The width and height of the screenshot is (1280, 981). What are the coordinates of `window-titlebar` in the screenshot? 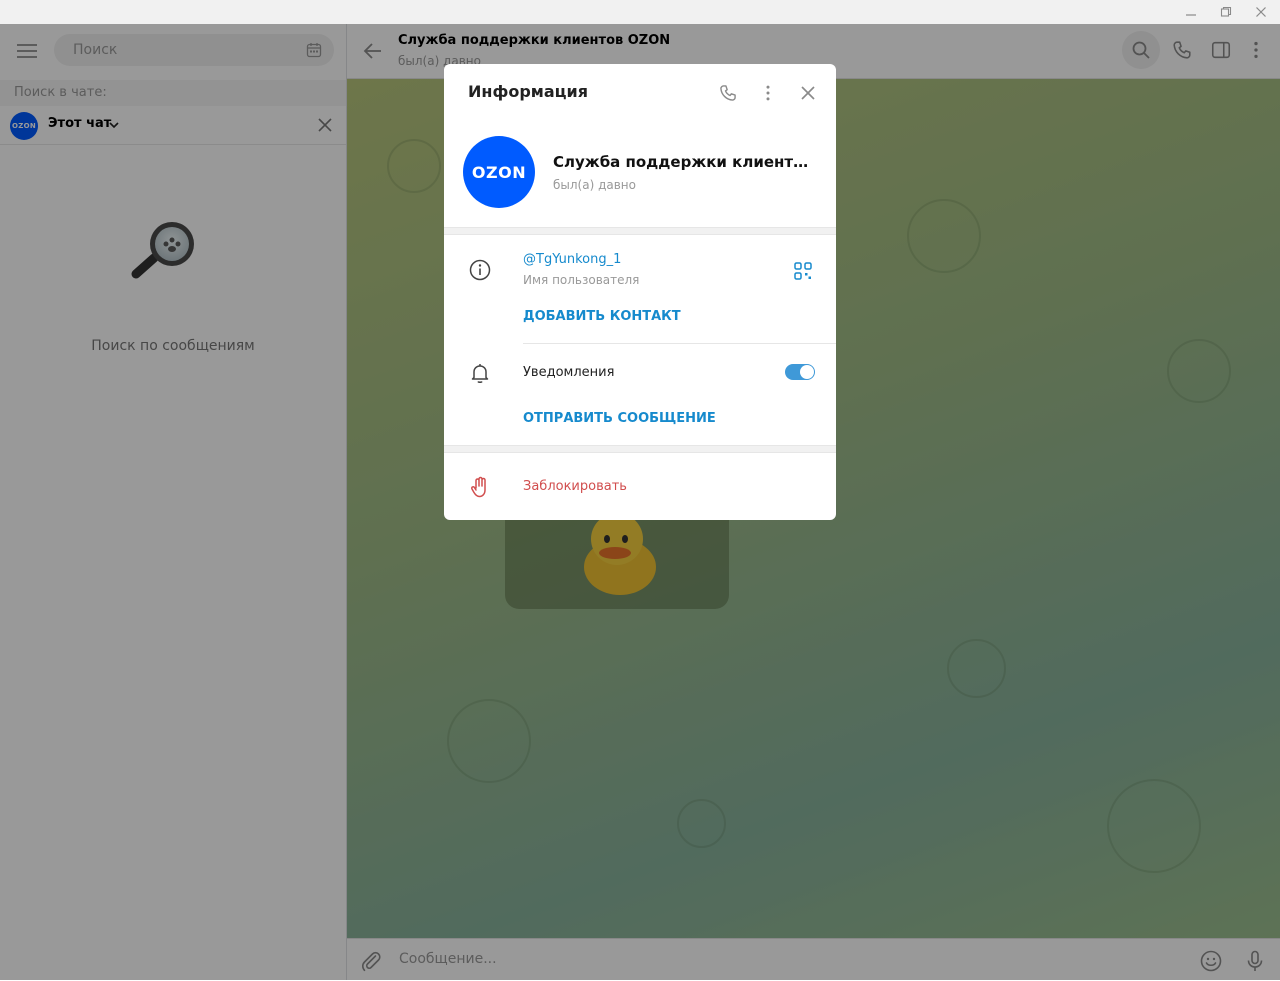 It's located at (640, 12).